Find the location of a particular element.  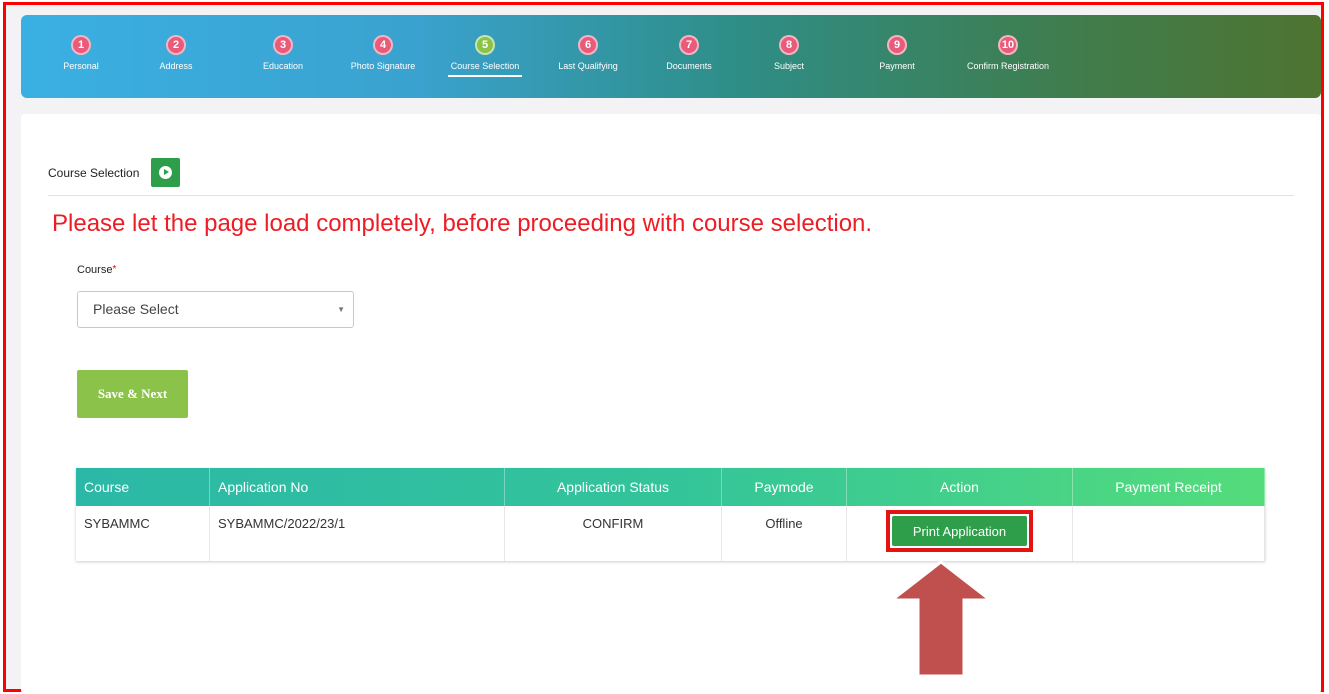

cell-status: CONFIRM is located at coordinates (613, 533).